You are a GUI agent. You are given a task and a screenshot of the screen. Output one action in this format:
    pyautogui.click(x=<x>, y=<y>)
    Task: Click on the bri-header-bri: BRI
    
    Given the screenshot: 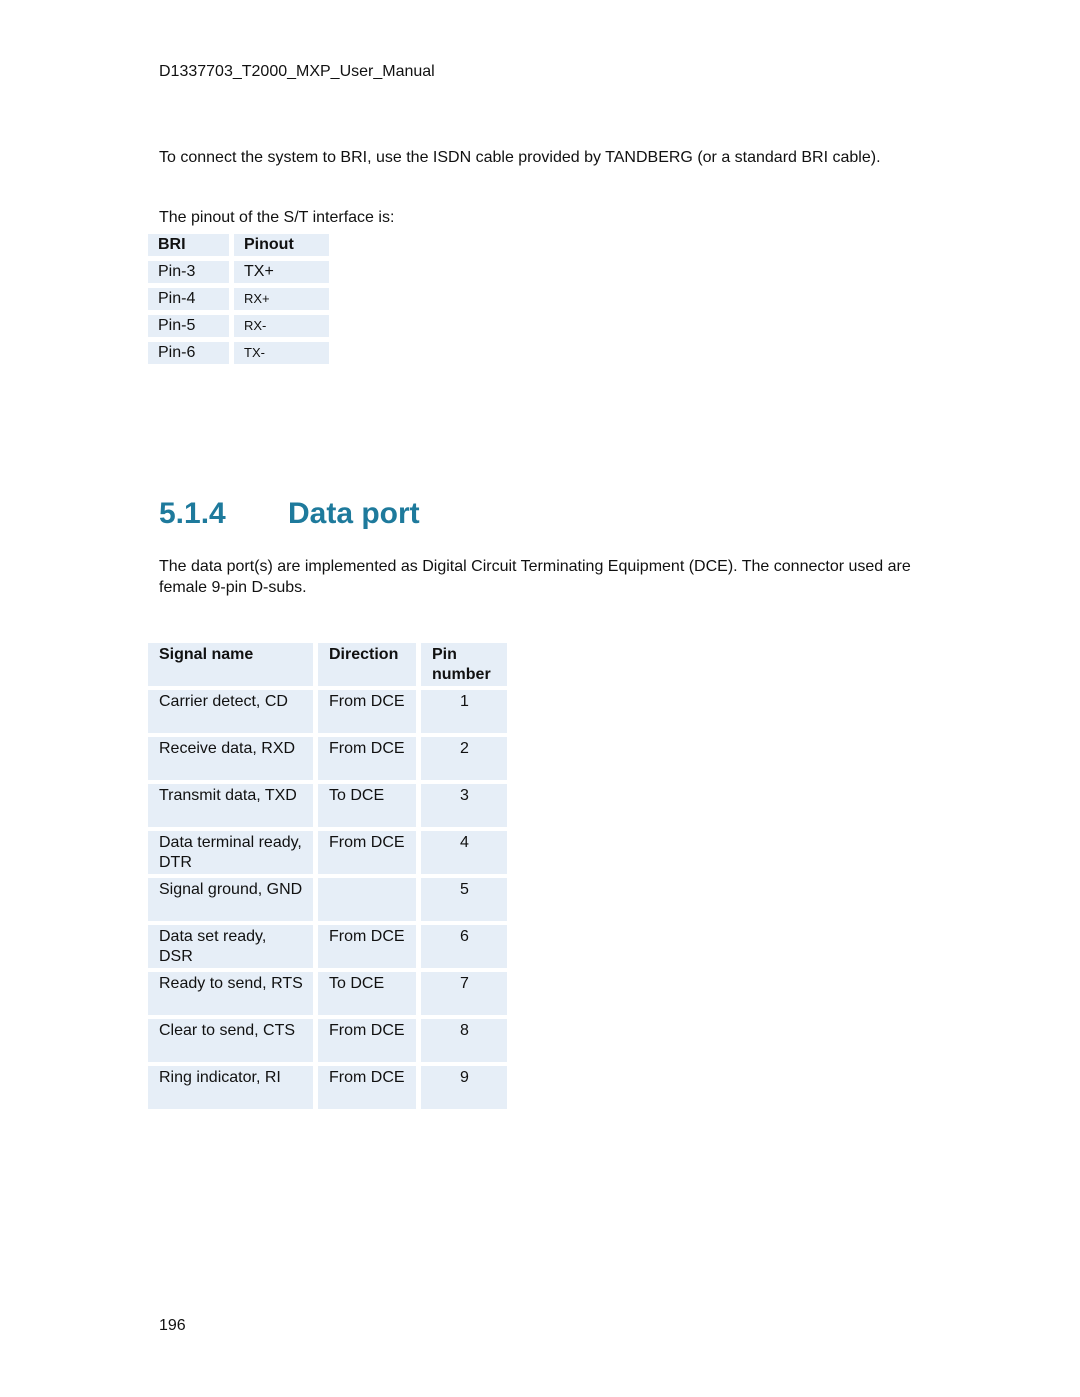 What is the action you would take?
    pyautogui.click(x=188, y=245)
    